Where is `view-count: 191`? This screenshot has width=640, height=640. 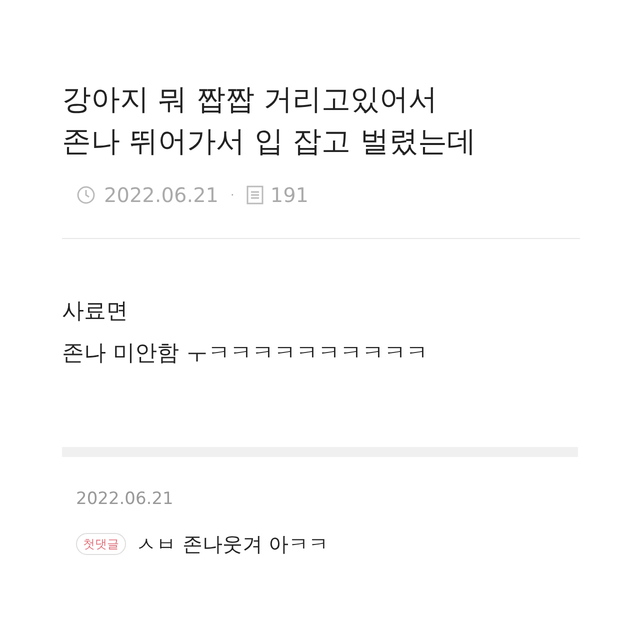
view-count: 191 is located at coordinates (289, 195).